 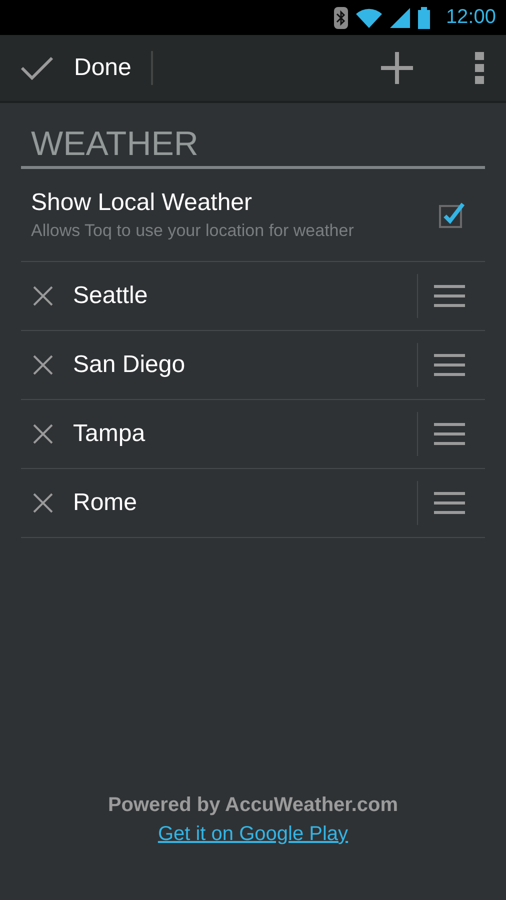 I want to click on wifi-icon, so click(x=369, y=18).